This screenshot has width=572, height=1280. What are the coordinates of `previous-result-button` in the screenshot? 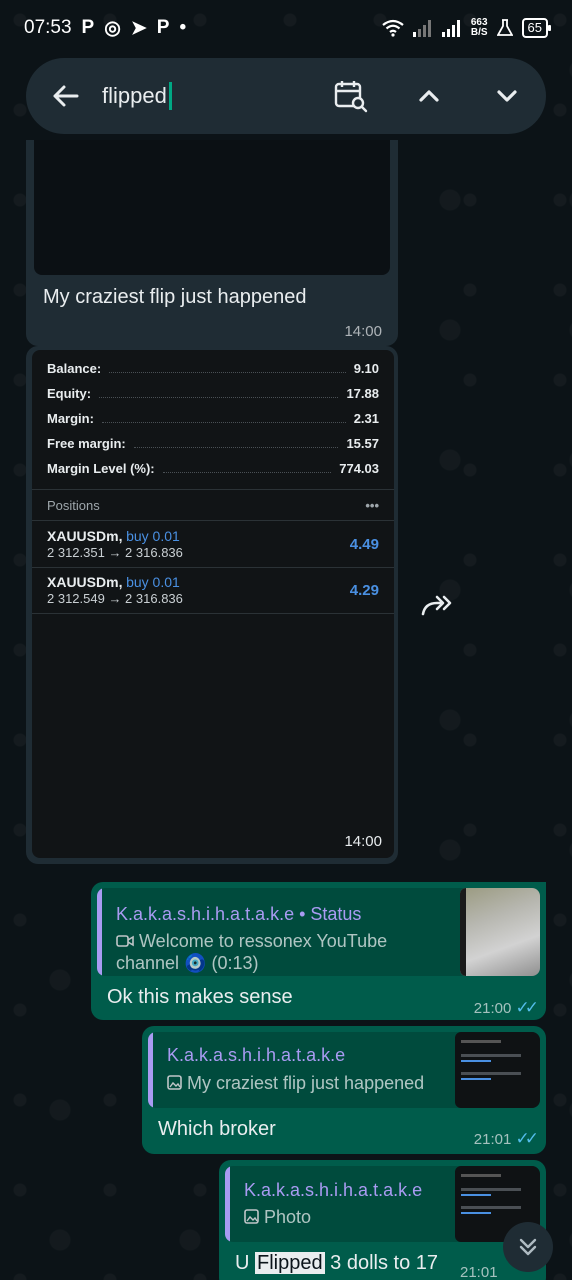 It's located at (429, 96).